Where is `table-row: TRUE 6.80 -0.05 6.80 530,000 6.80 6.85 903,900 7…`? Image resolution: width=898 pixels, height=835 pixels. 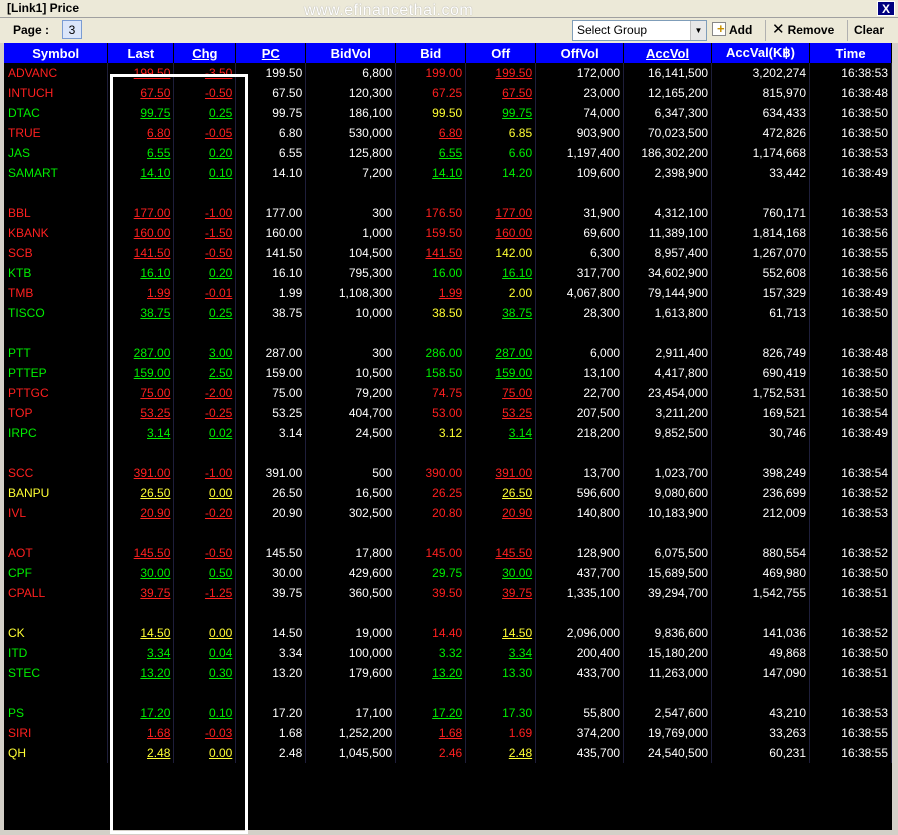 table-row: TRUE 6.80 -0.05 6.80 530,000 6.80 6.85 903,900 7… is located at coordinates (448, 133).